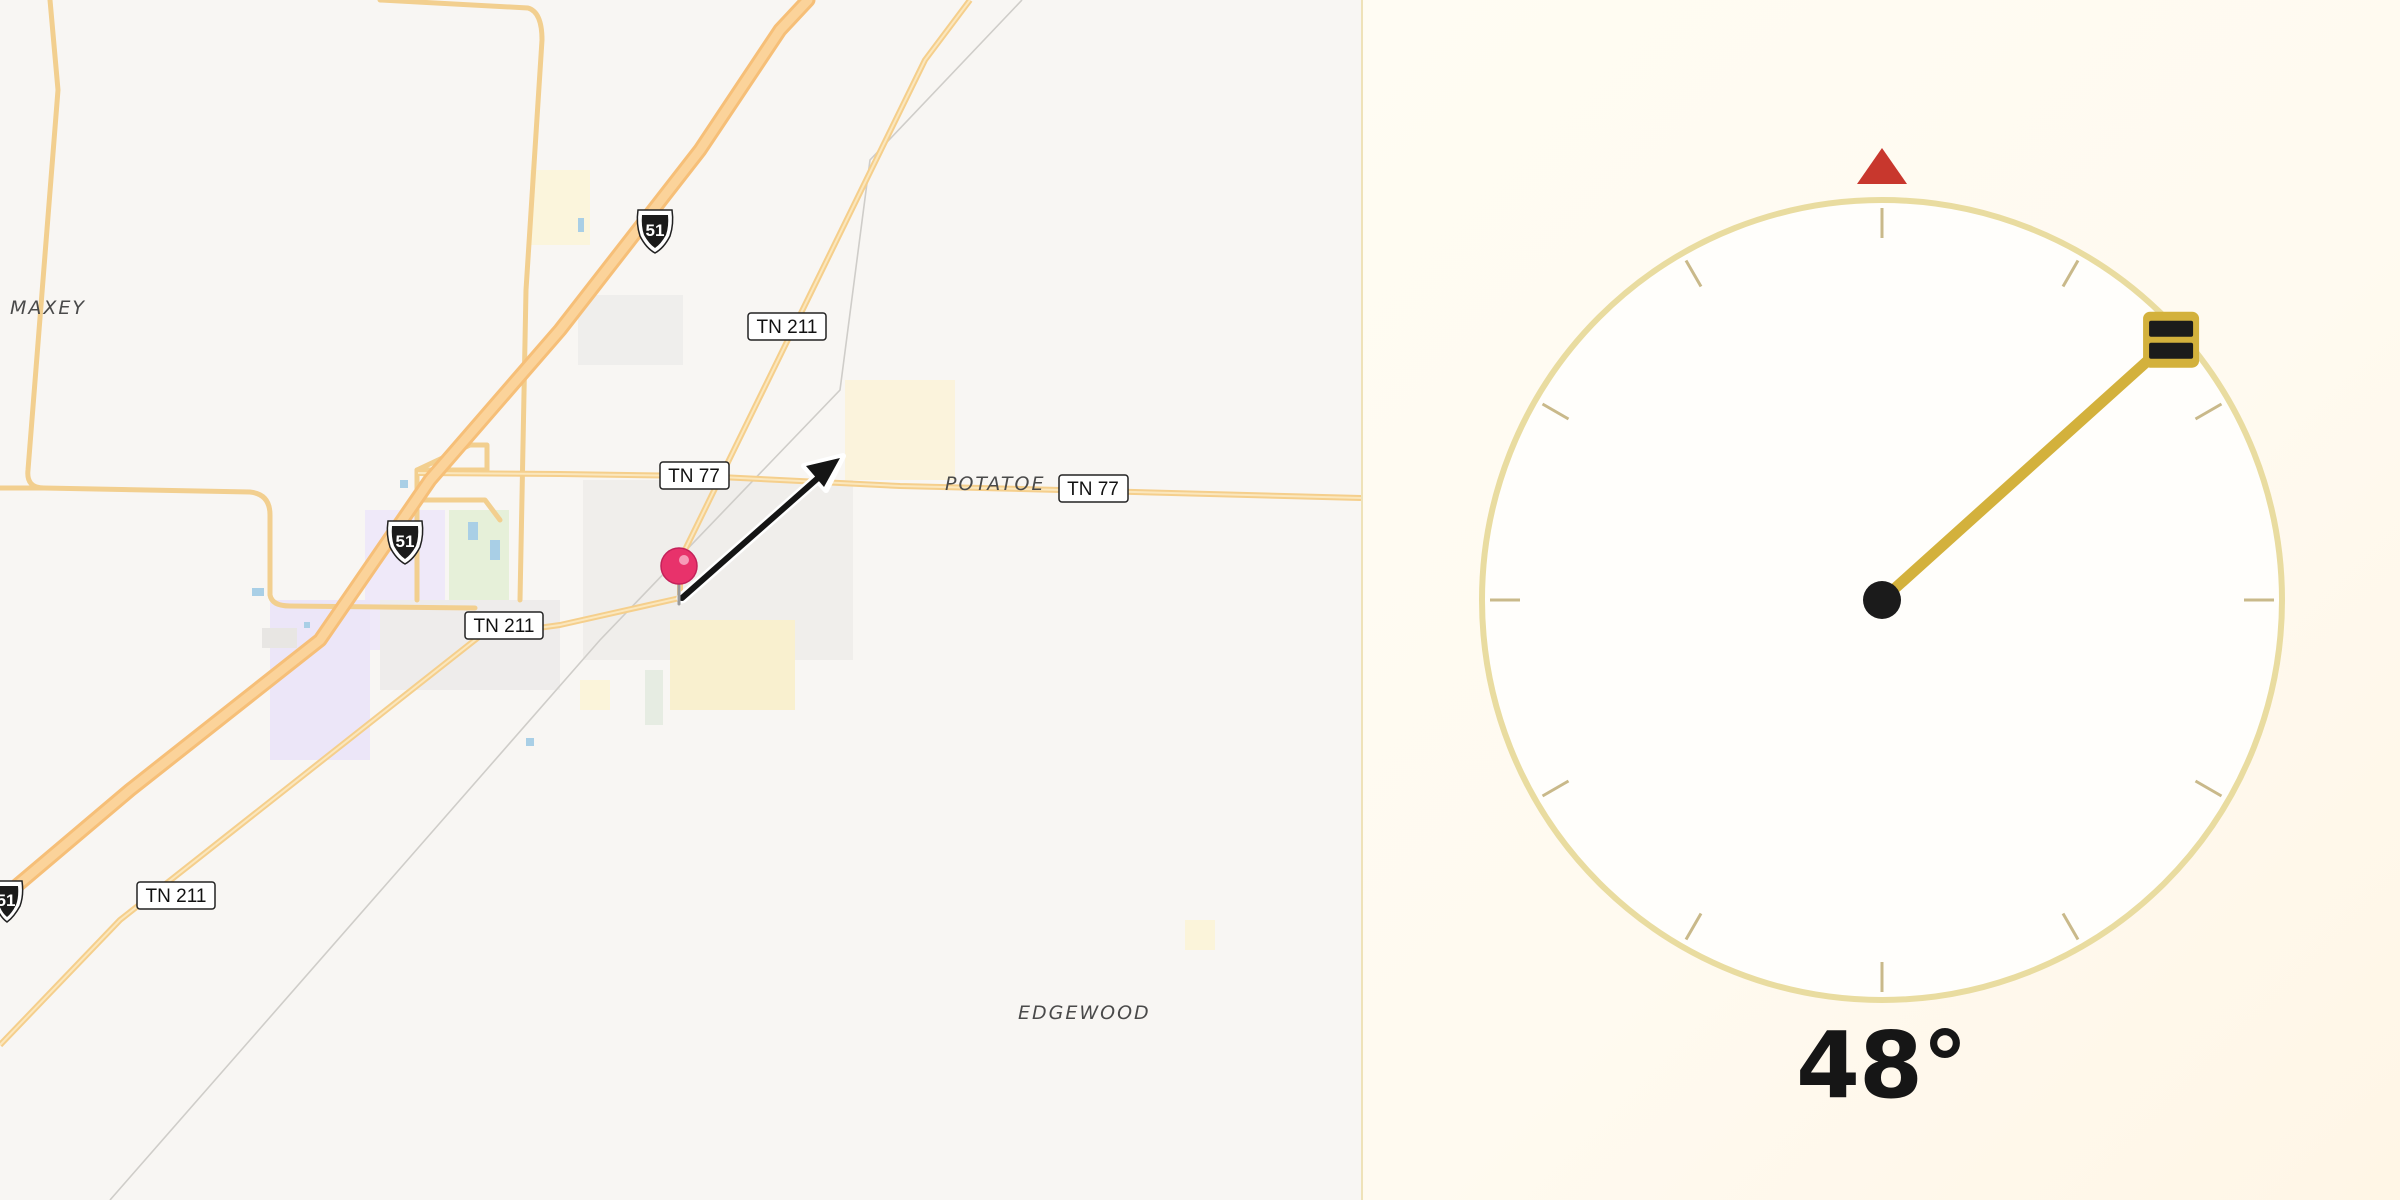 Image resolution: width=2400 pixels, height=1200 pixels. What do you see at coordinates (1084, 1013) in the screenshot?
I see `place-label-edgewood: EDGEWOOD` at bounding box center [1084, 1013].